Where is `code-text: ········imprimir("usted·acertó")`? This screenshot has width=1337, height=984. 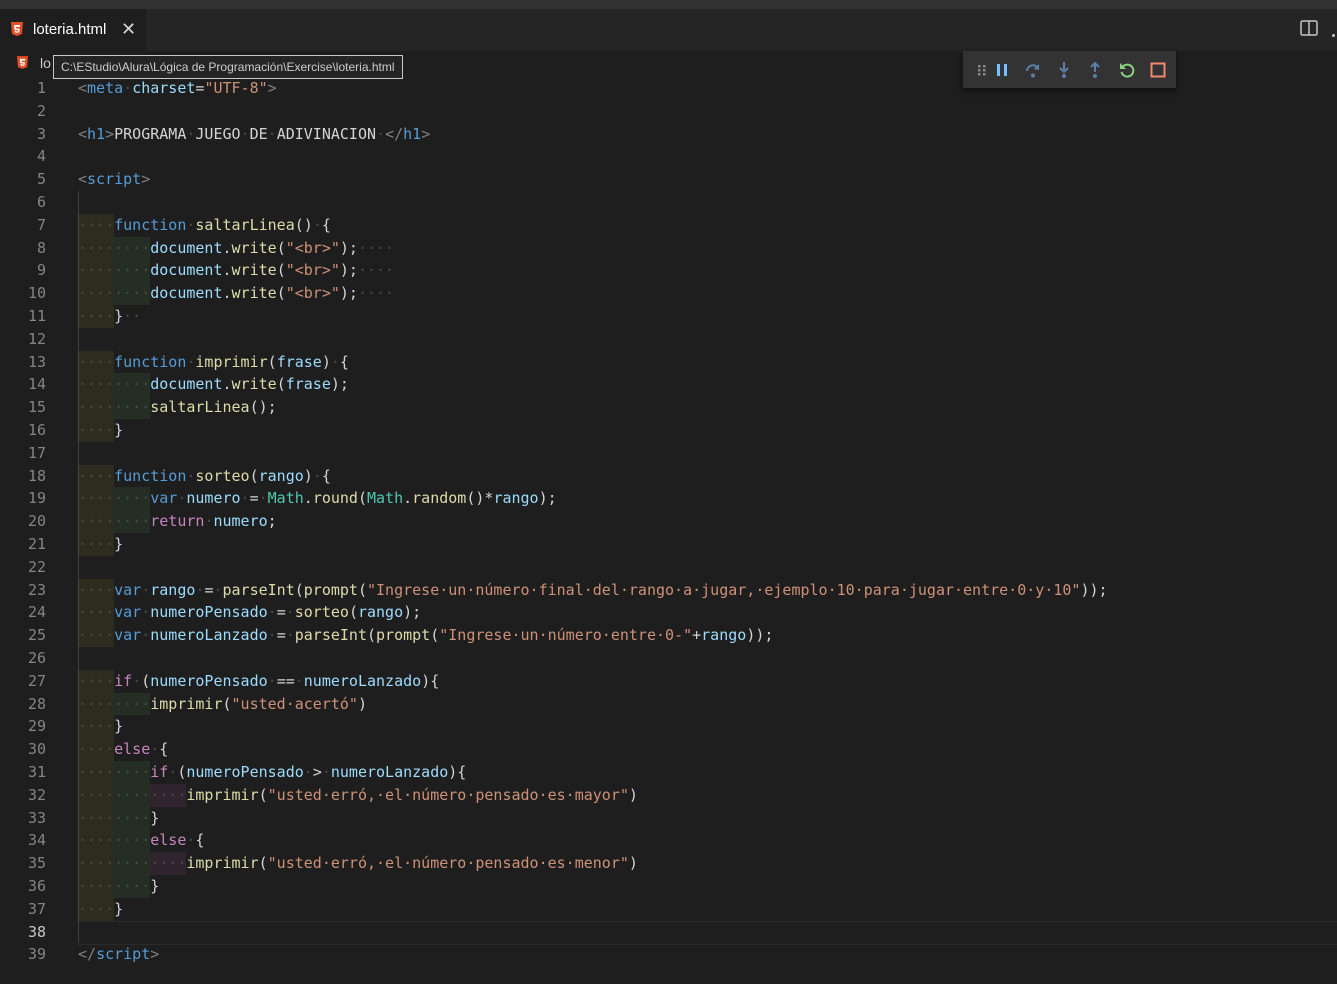 code-text: ········imprimir("usted·acertó") is located at coordinates (222, 704).